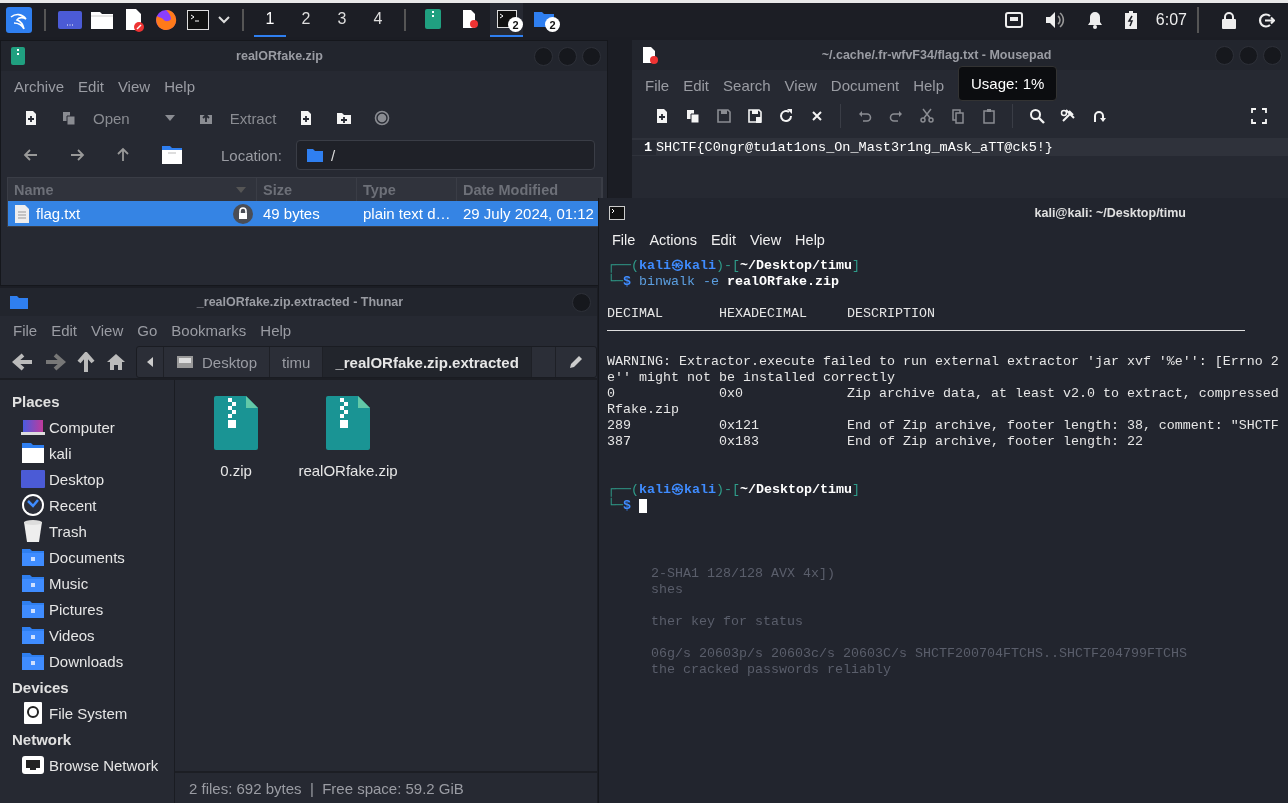 The image size is (1288, 803). I want to click on clock-icon, so click(33, 505).